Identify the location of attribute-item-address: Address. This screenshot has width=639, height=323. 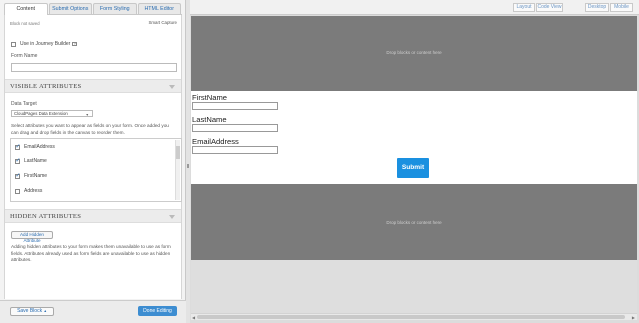
(28, 191).